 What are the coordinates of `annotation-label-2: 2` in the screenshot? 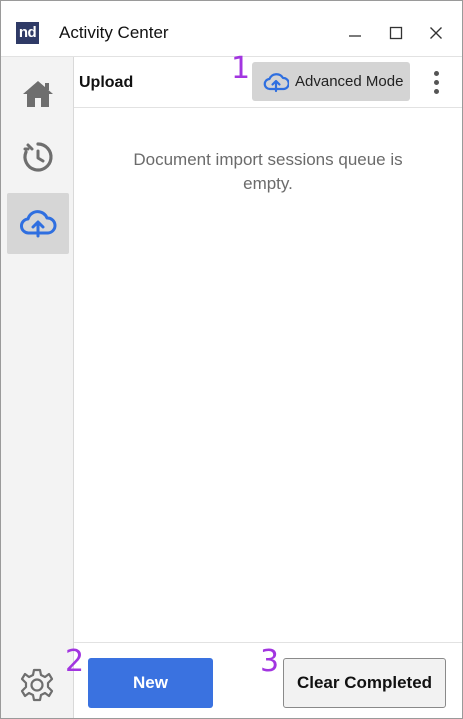 It's located at (75, 661).